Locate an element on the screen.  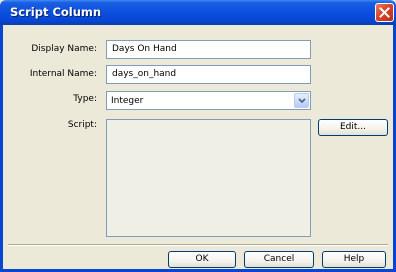
title-bar: Script Column is located at coordinates (198, 12).